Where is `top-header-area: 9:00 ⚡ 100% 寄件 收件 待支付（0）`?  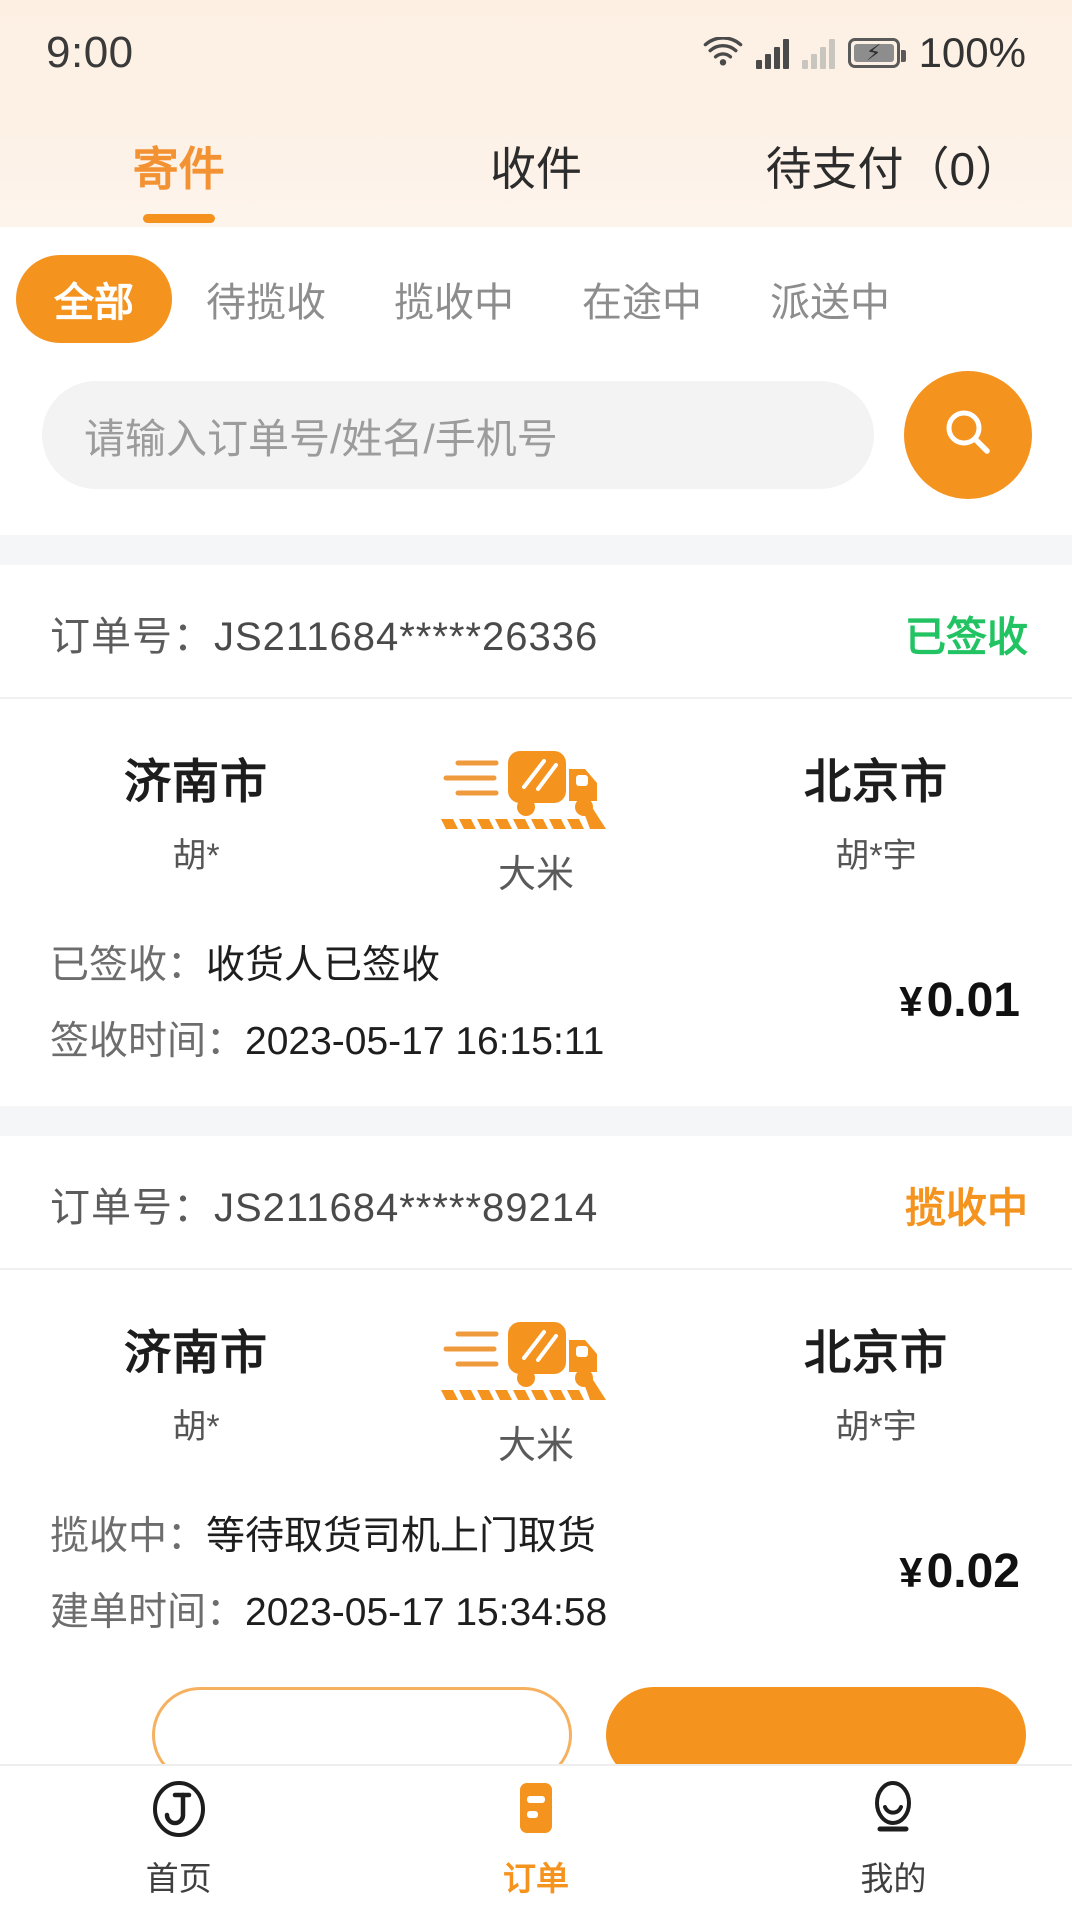 top-header-area: 9:00 ⚡ 100% 寄件 收件 待支付（0） is located at coordinates (536, 113).